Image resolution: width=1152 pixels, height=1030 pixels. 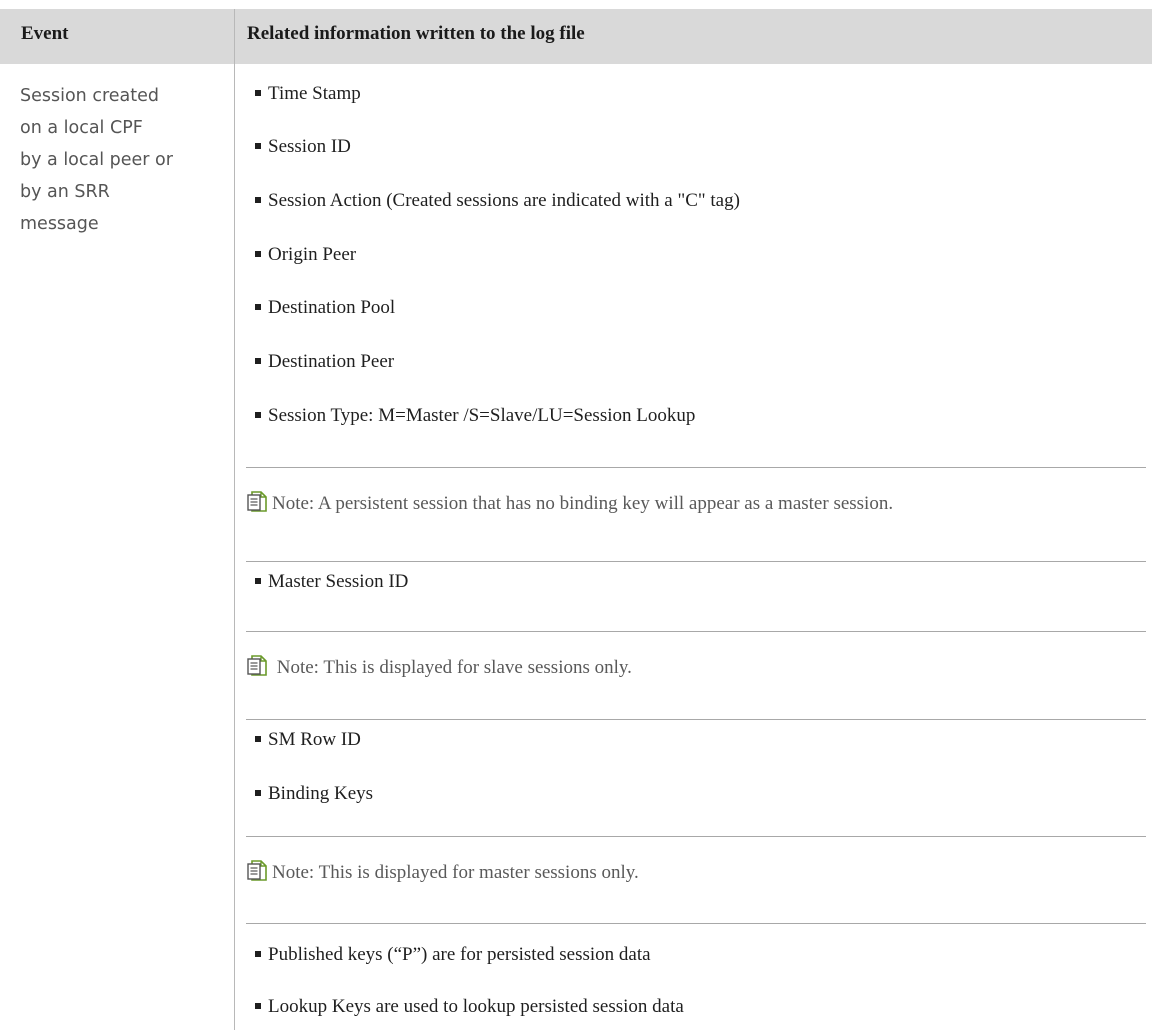 I want to click on list-item-time-stamp: Time Stamp, so click(x=308, y=94).